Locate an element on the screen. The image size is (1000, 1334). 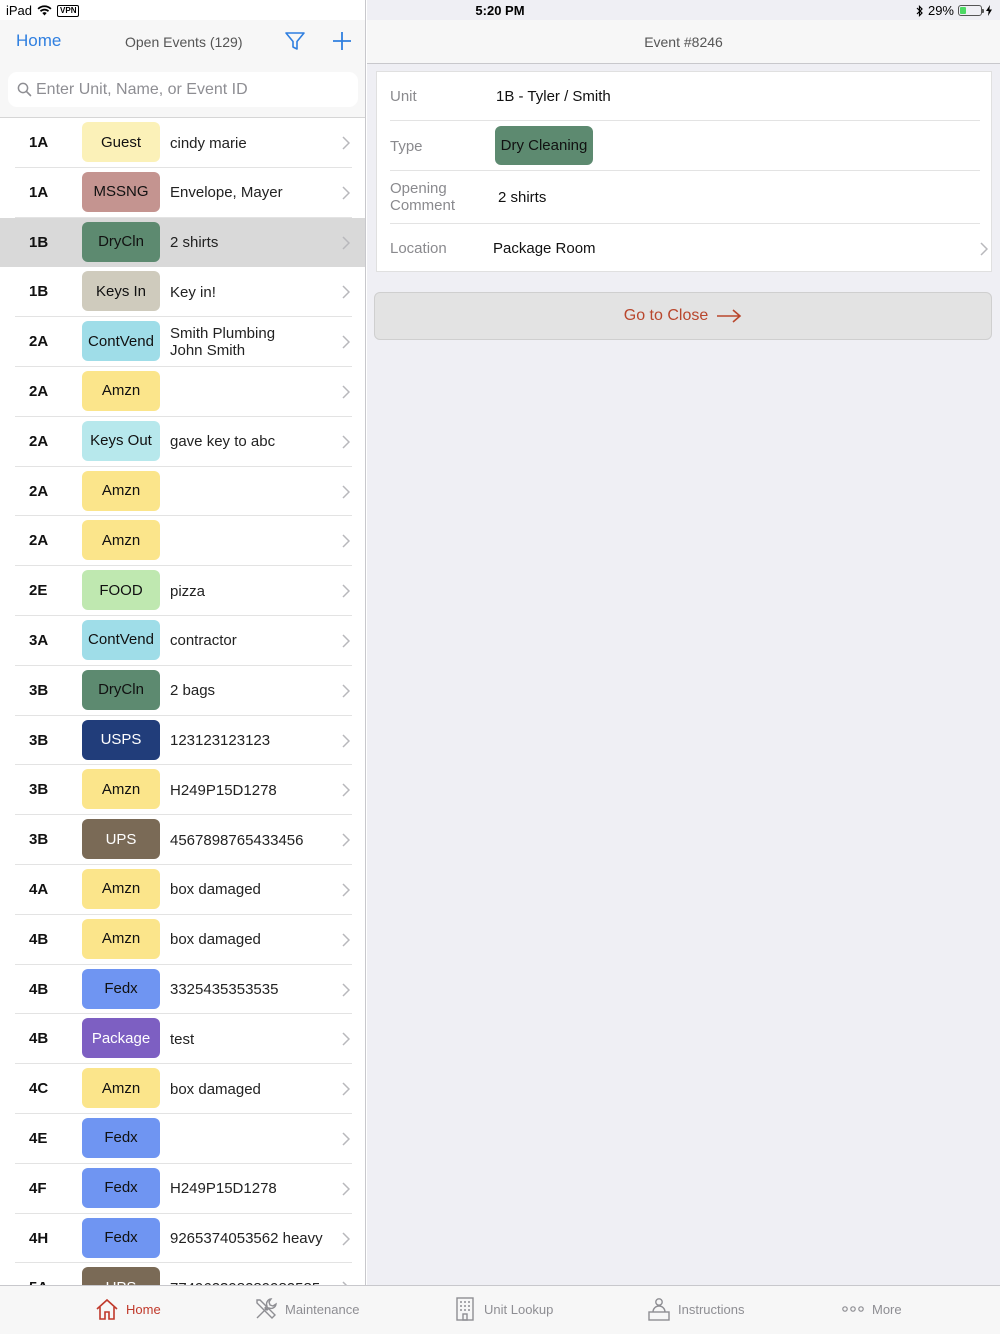
event-type-tag: Package is located at coordinates (121, 1038).